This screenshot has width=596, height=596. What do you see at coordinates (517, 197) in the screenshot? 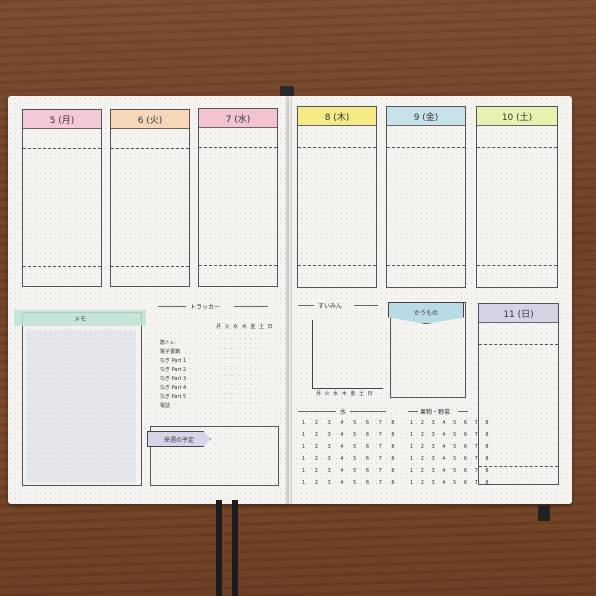
I see `day-column-10: 10 (土)` at bounding box center [517, 197].